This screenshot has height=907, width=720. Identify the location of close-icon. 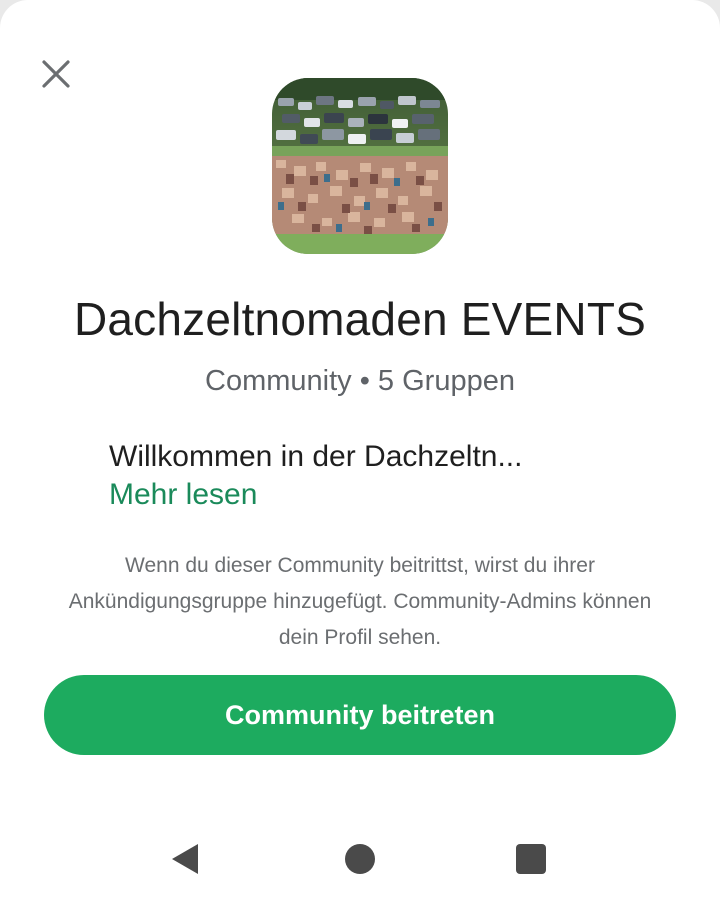
(56, 74).